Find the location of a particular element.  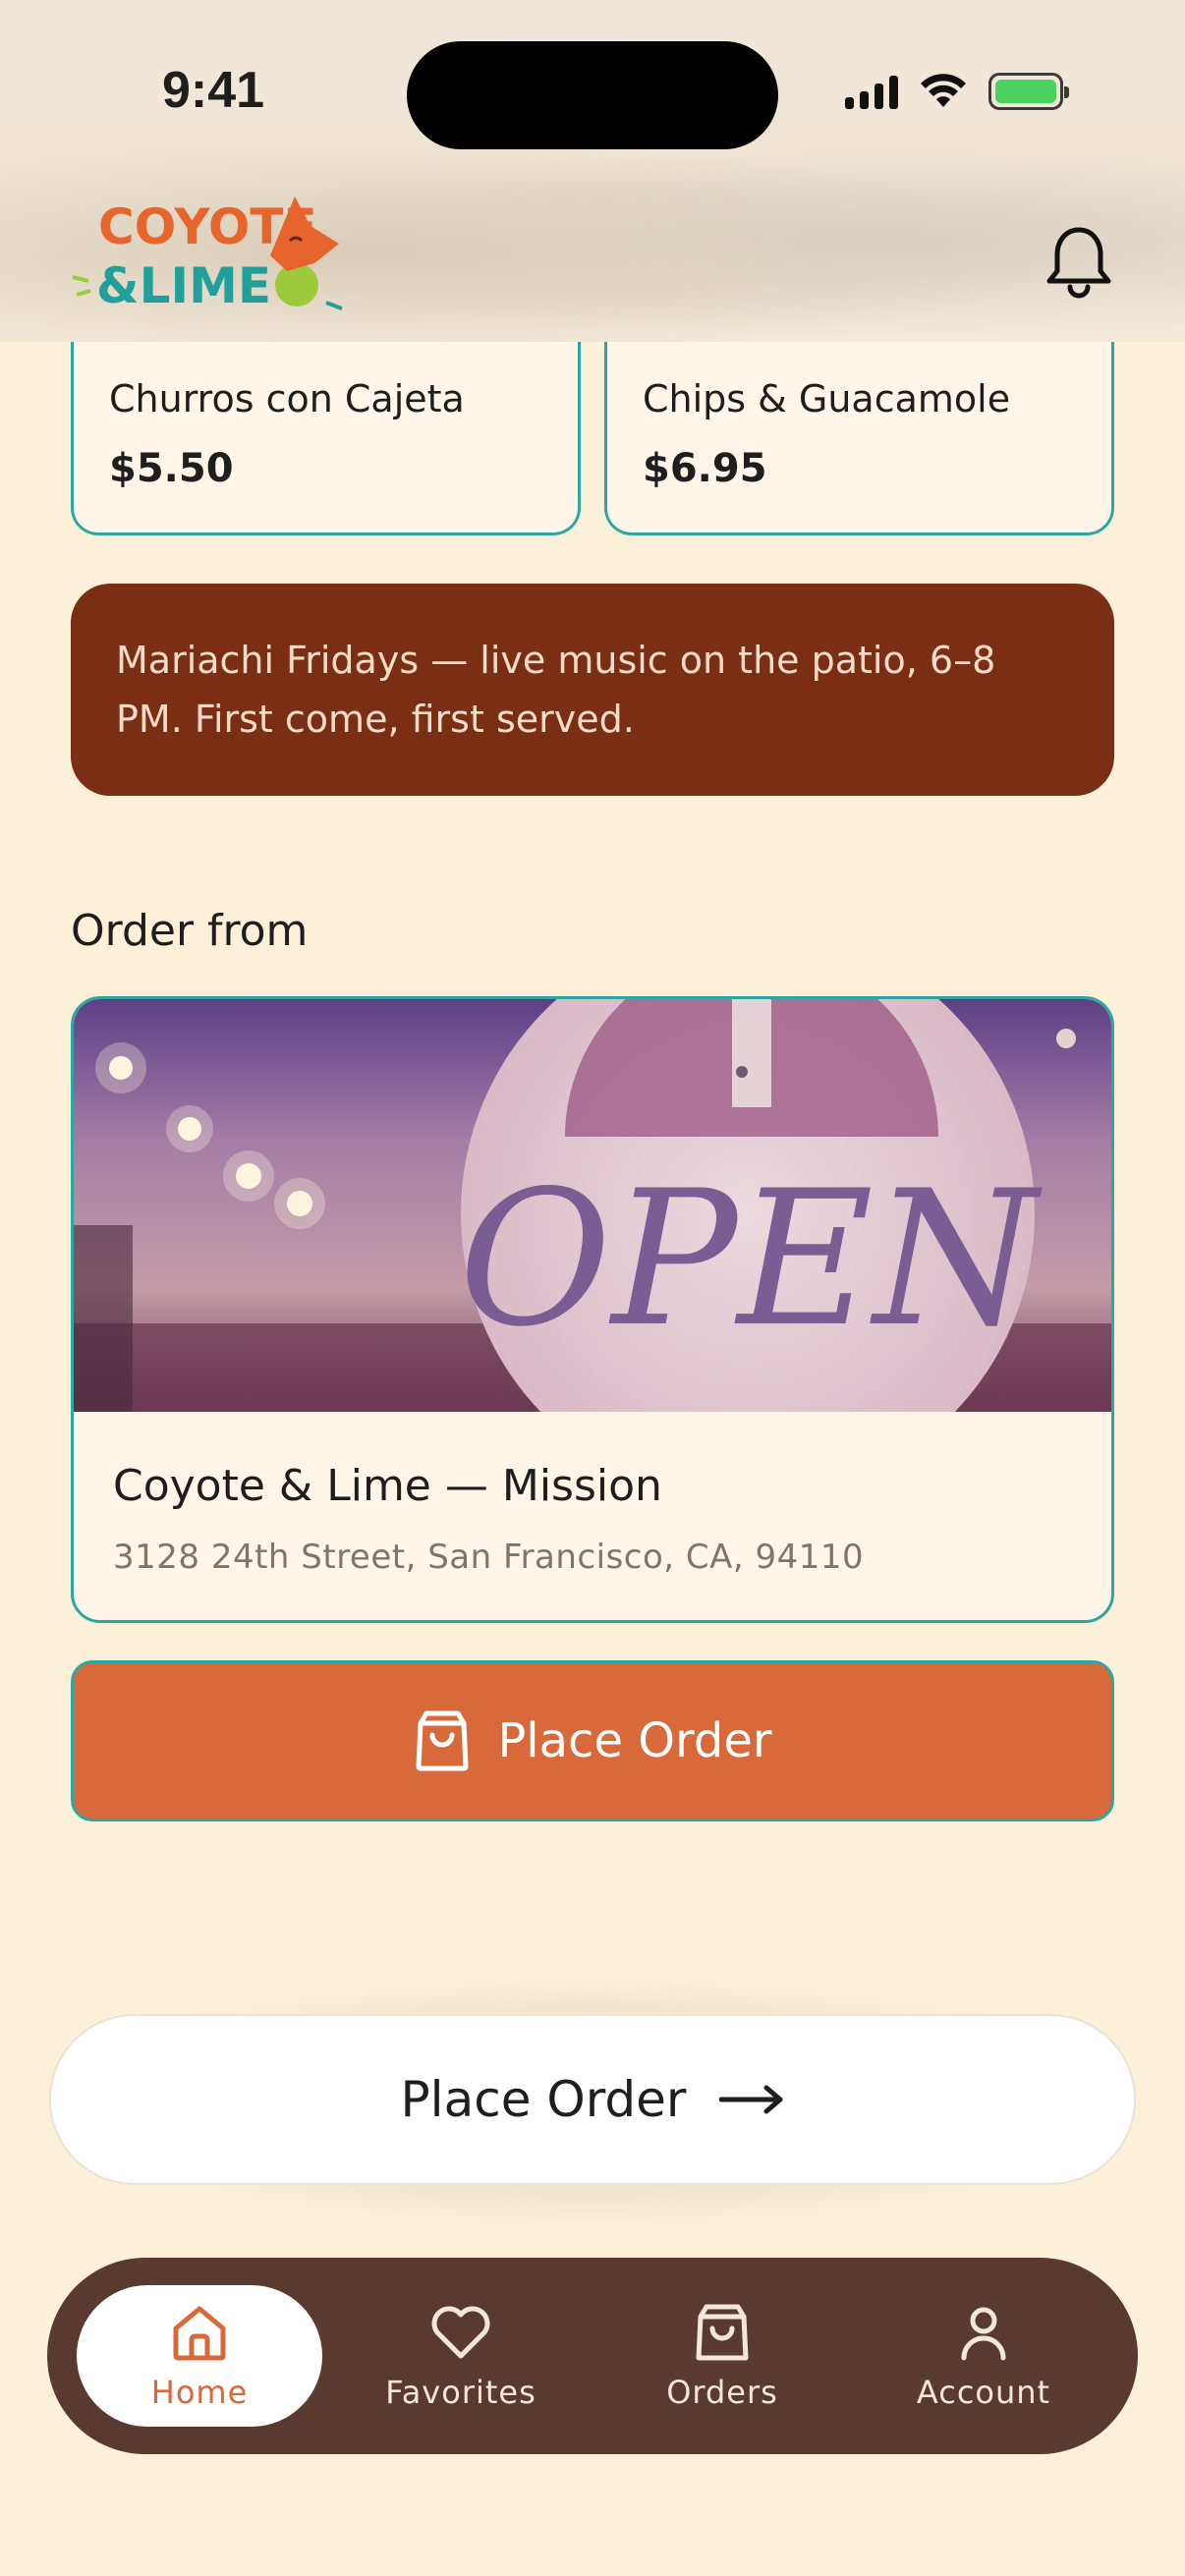

cellular-signal-icon is located at coordinates (872, 91).